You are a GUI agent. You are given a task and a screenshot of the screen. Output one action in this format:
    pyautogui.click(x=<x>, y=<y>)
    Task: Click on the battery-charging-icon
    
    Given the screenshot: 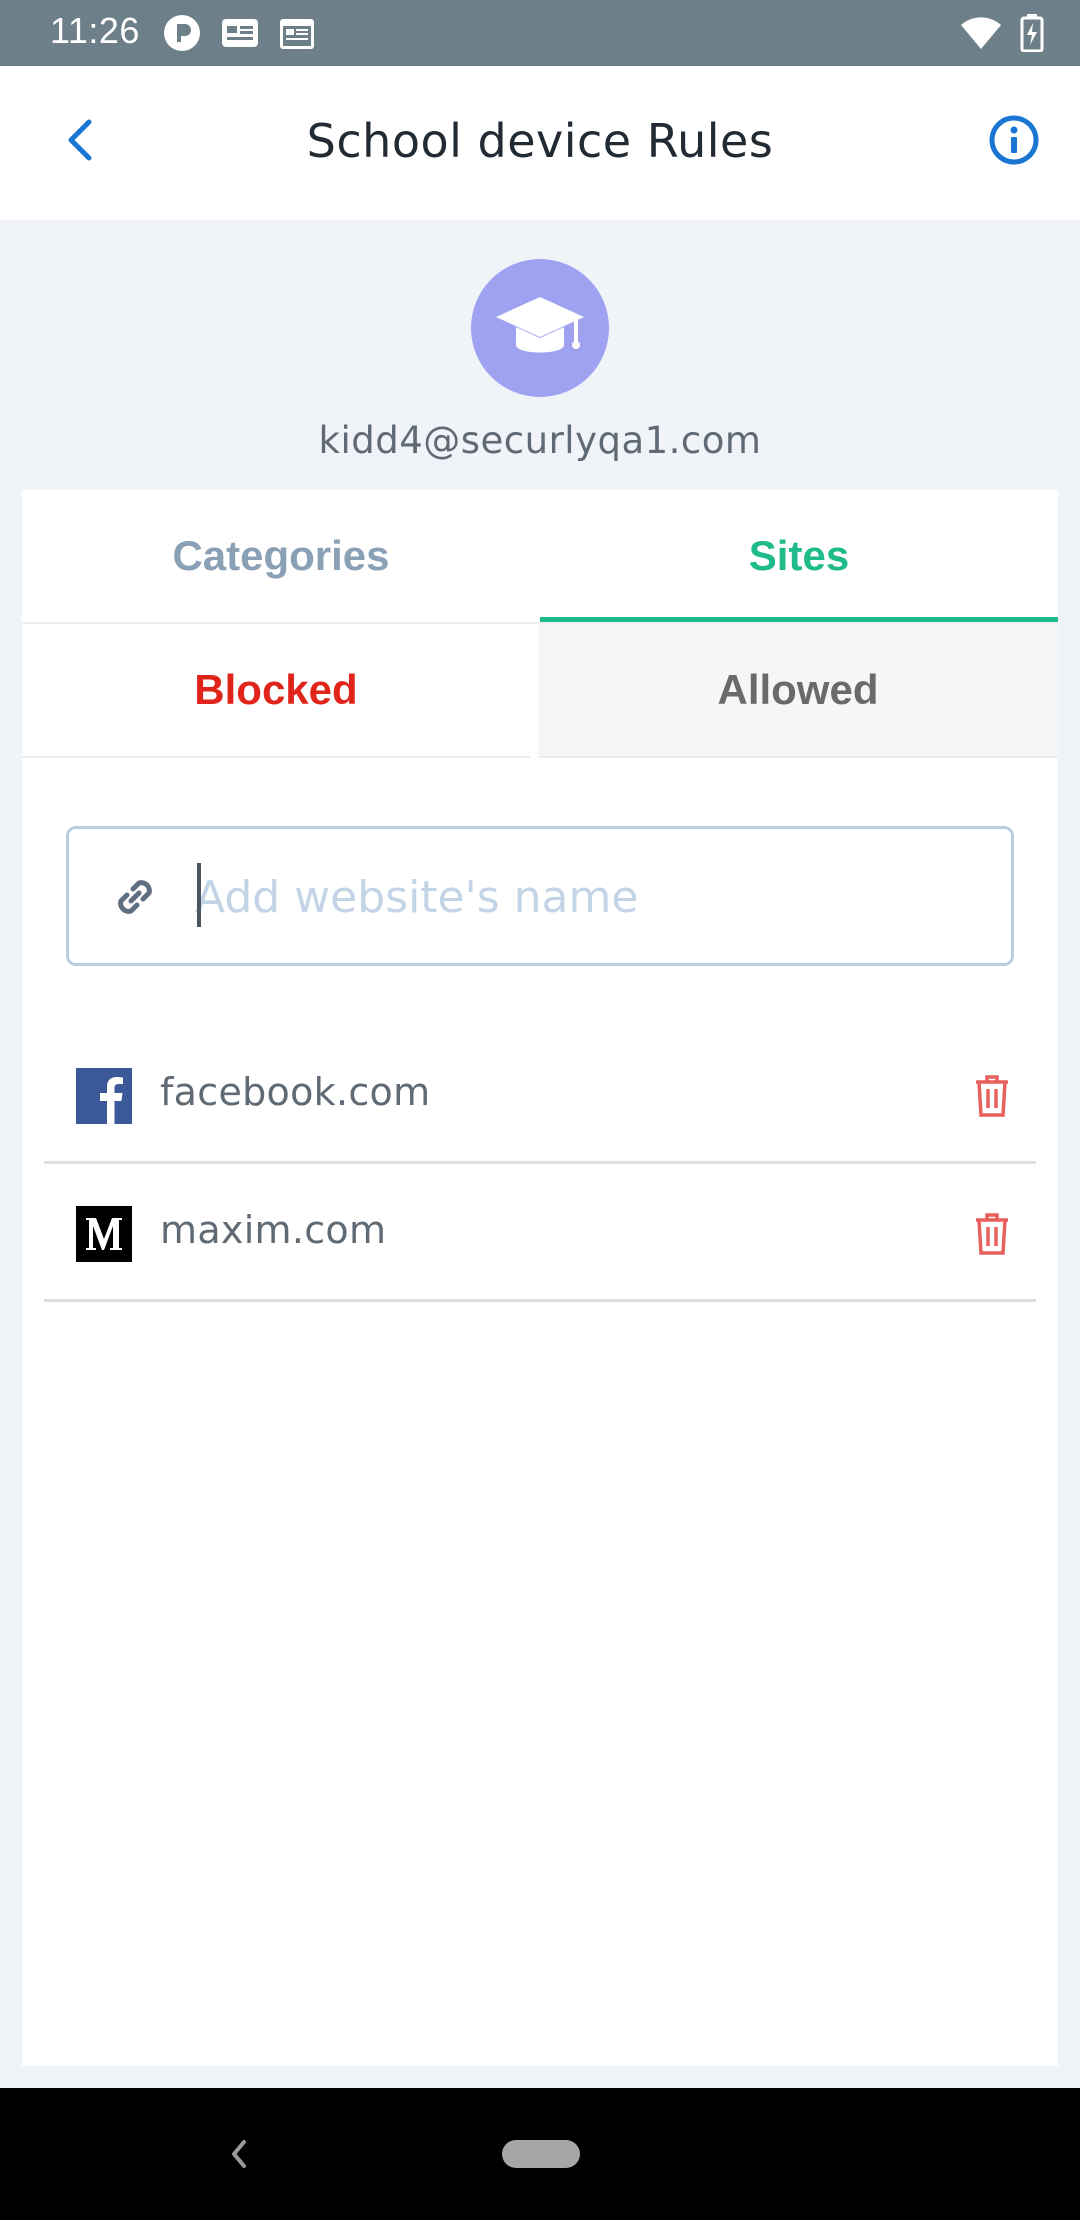 What is the action you would take?
    pyautogui.click(x=1032, y=33)
    